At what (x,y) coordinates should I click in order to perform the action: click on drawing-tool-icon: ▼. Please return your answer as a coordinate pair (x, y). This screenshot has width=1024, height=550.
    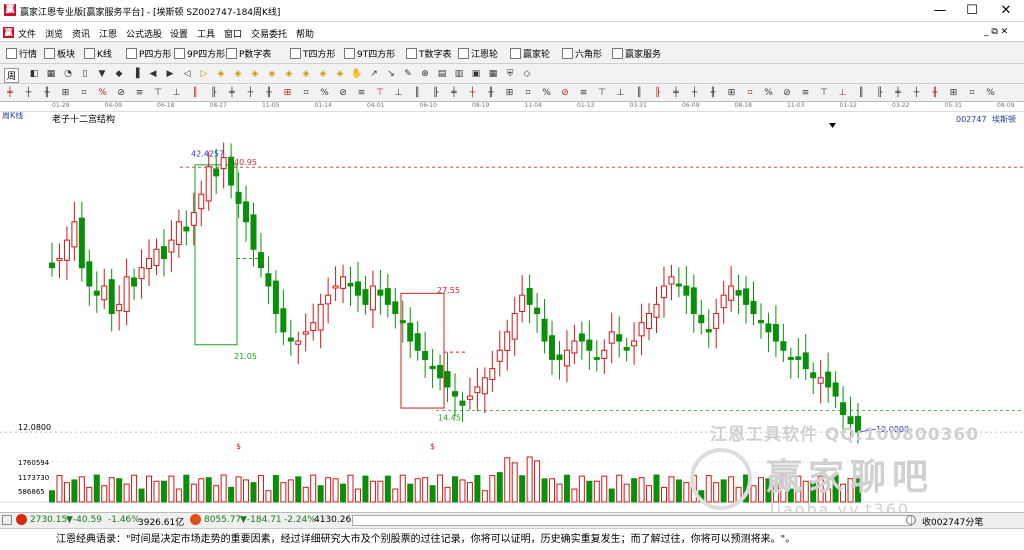
    Looking at the image, I should click on (102, 74).